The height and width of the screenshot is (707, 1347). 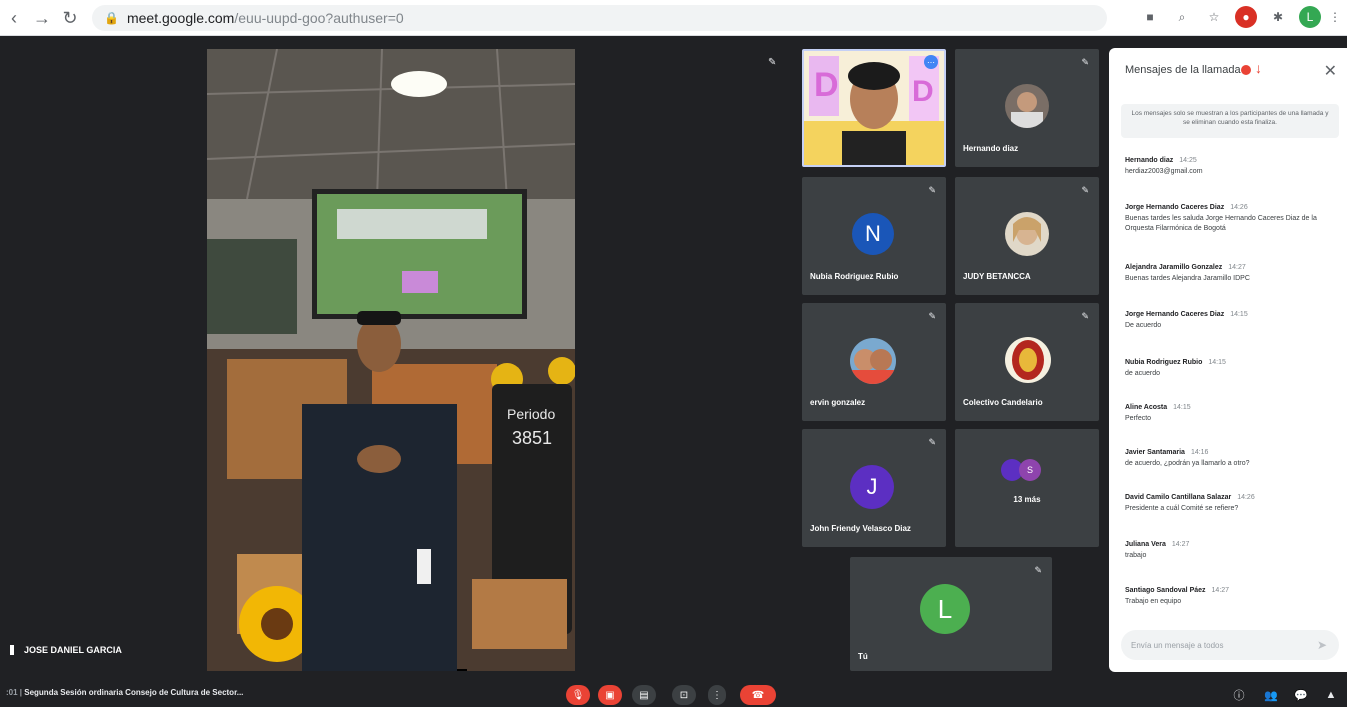 What do you see at coordinates (997, 276) in the screenshot?
I see `participant-name-label: JUDY BETANCCA` at bounding box center [997, 276].